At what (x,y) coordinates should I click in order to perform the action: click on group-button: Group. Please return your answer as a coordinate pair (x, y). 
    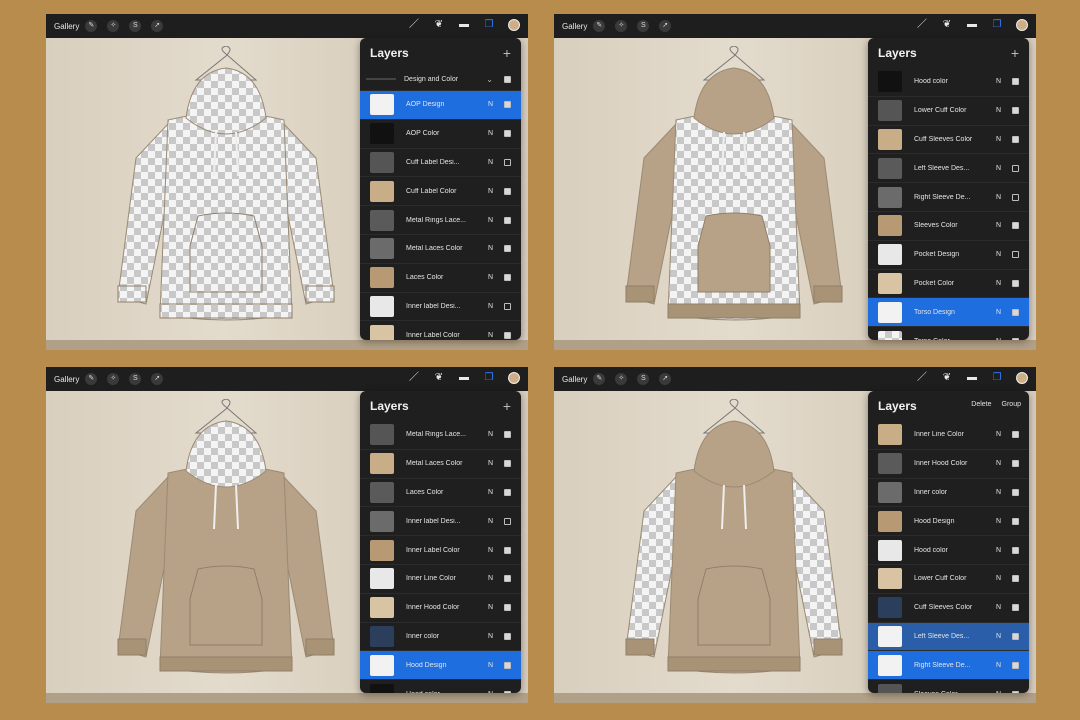
    Looking at the image, I should click on (1011, 404).